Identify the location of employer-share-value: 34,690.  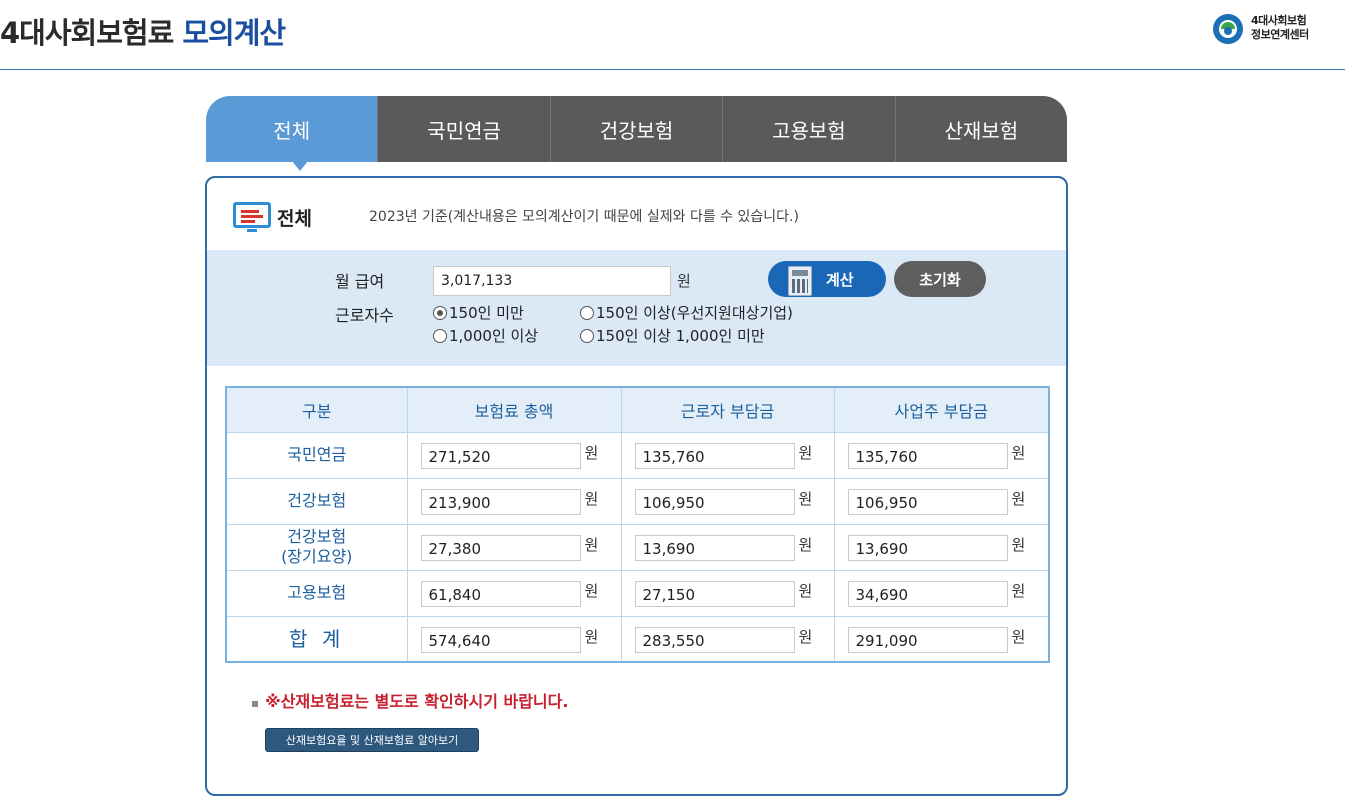
(927, 594).